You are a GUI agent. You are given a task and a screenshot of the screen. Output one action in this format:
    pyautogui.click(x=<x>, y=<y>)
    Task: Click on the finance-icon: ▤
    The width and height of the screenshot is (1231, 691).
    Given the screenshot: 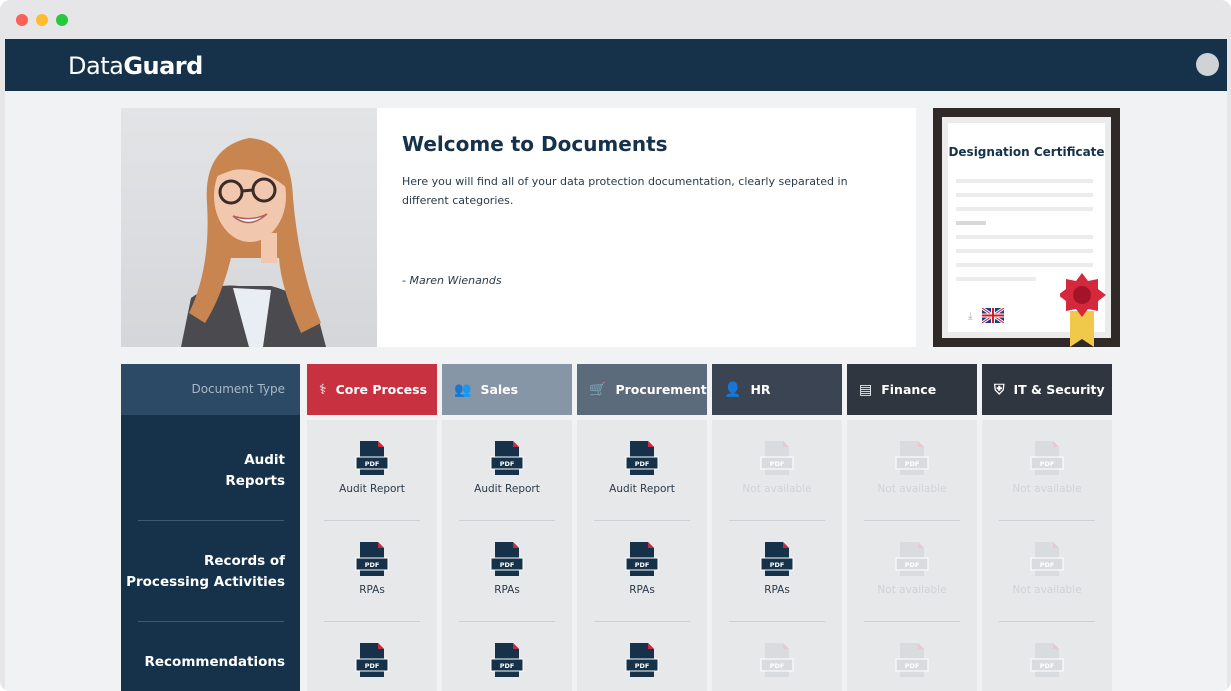 What is the action you would take?
    pyautogui.click(x=866, y=389)
    